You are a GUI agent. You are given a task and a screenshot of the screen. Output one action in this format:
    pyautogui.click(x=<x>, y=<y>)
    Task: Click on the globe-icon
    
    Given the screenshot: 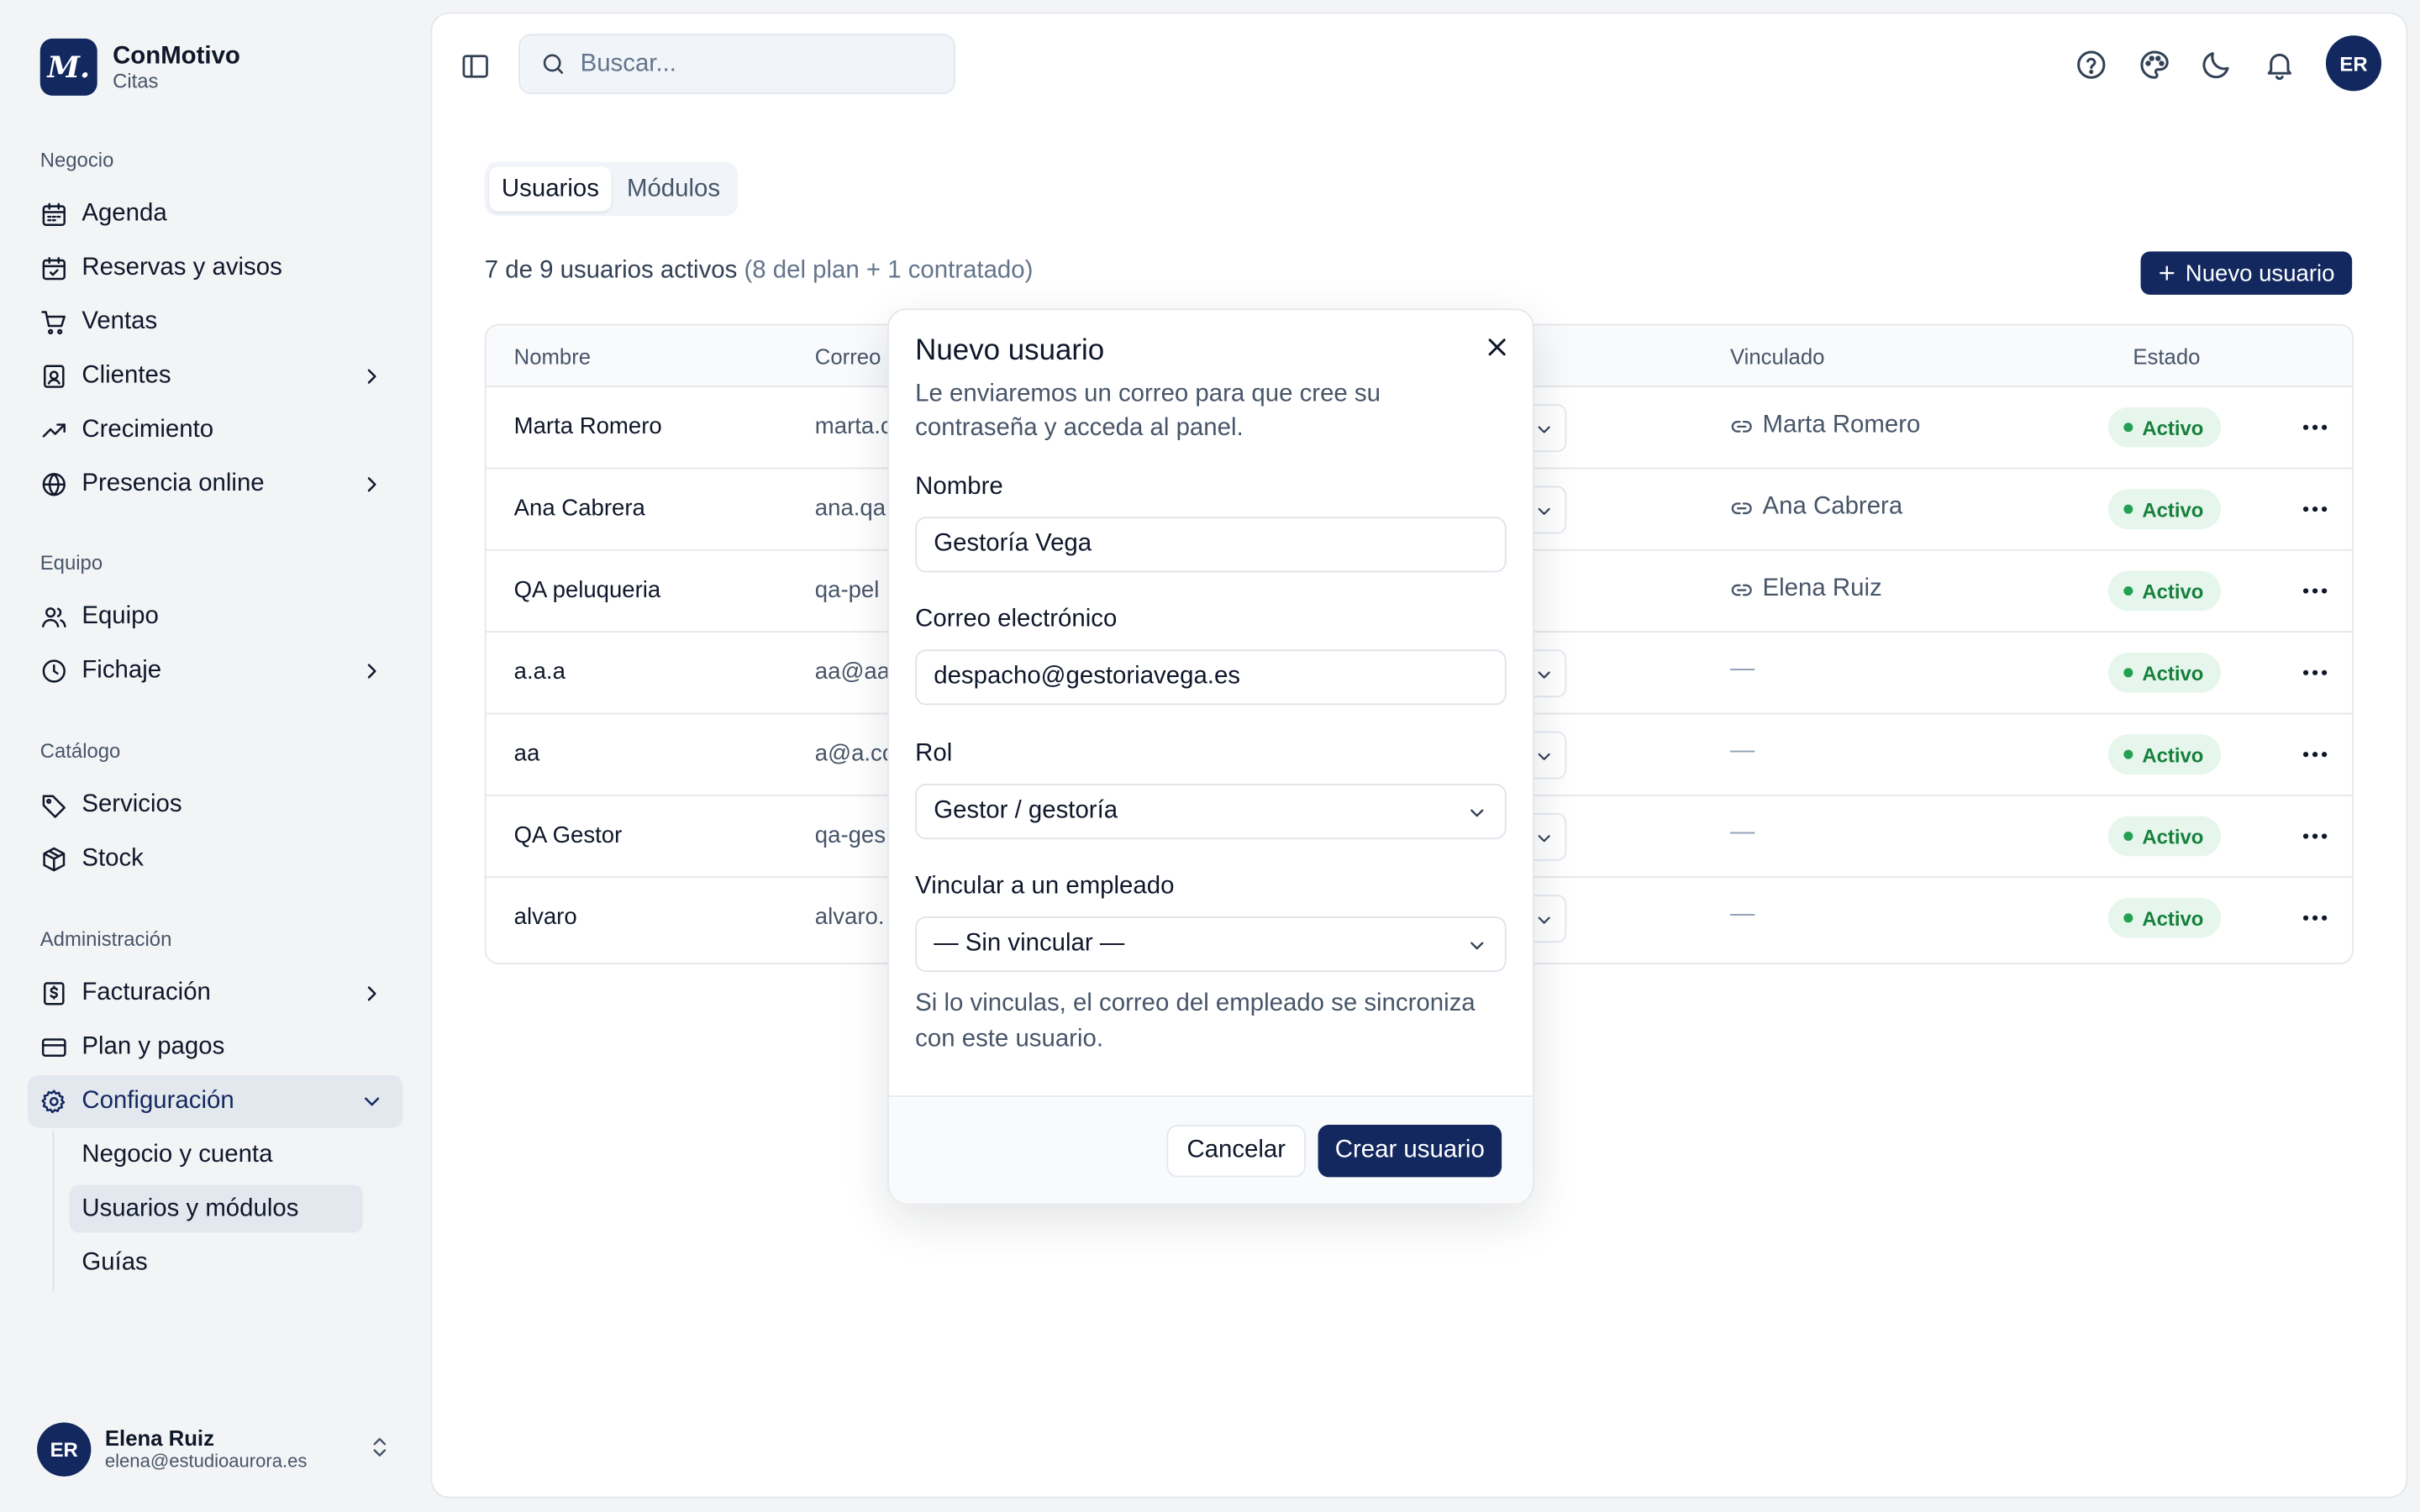 What is the action you would take?
    pyautogui.click(x=54, y=484)
    